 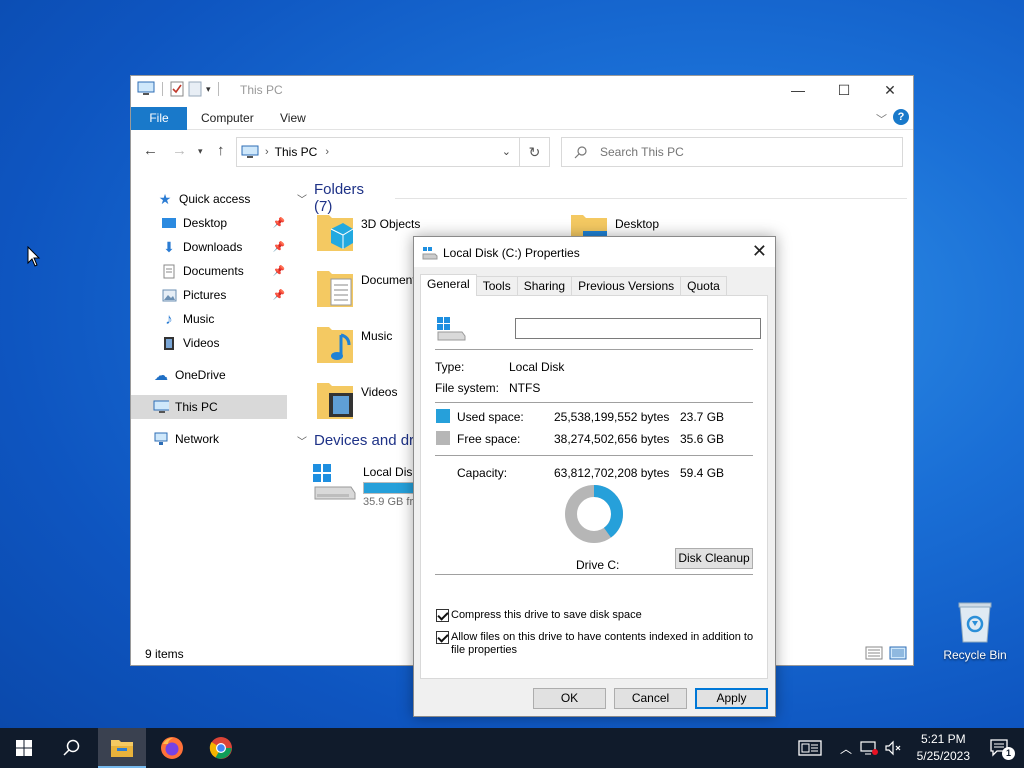 What do you see at coordinates (208, 89) in the screenshot?
I see `qat-dropdown-icon: ▾` at bounding box center [208, 89].